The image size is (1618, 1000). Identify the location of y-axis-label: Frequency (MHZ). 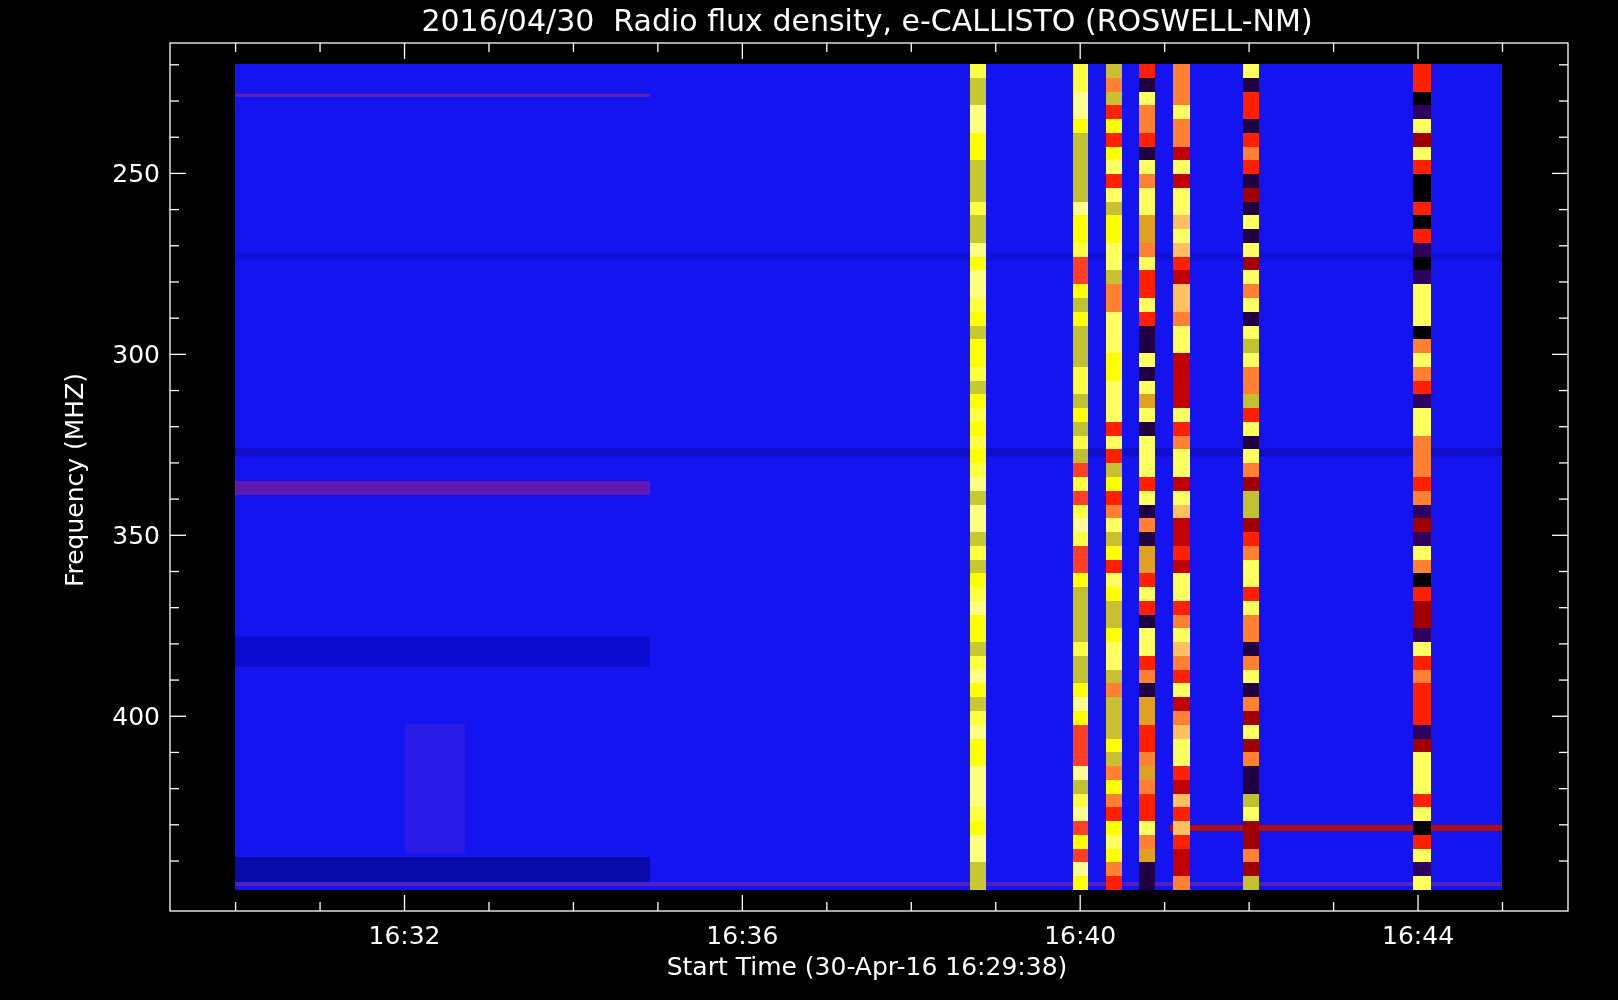
(74, 480).